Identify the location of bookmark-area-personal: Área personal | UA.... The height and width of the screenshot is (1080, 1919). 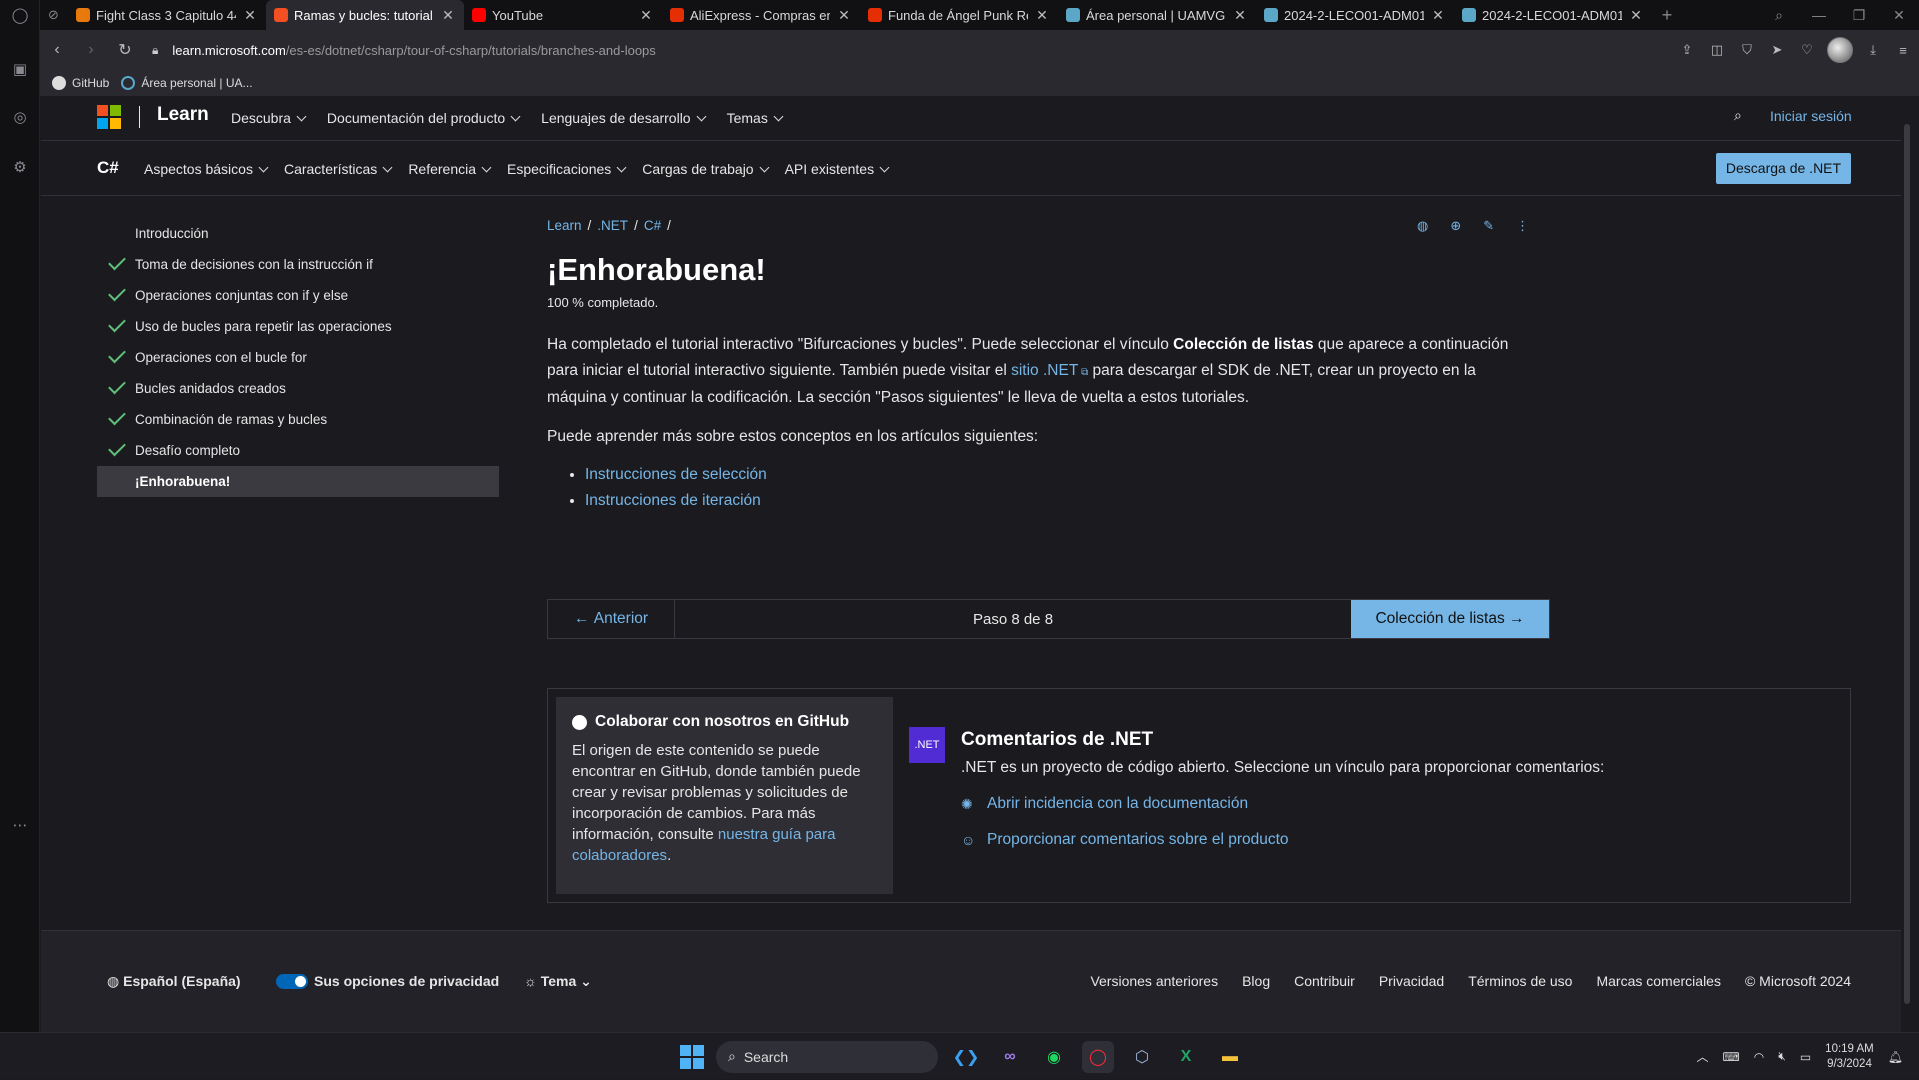
(187, 83).